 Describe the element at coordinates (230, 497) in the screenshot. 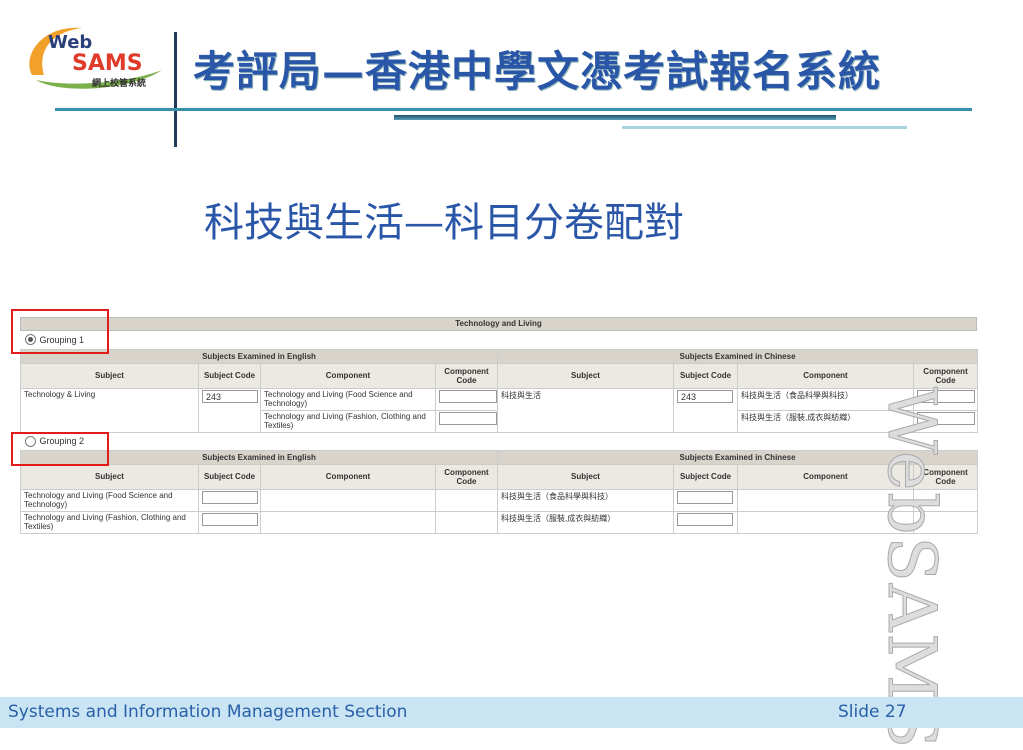

I see `g2-row1-code-en-input` at that location.